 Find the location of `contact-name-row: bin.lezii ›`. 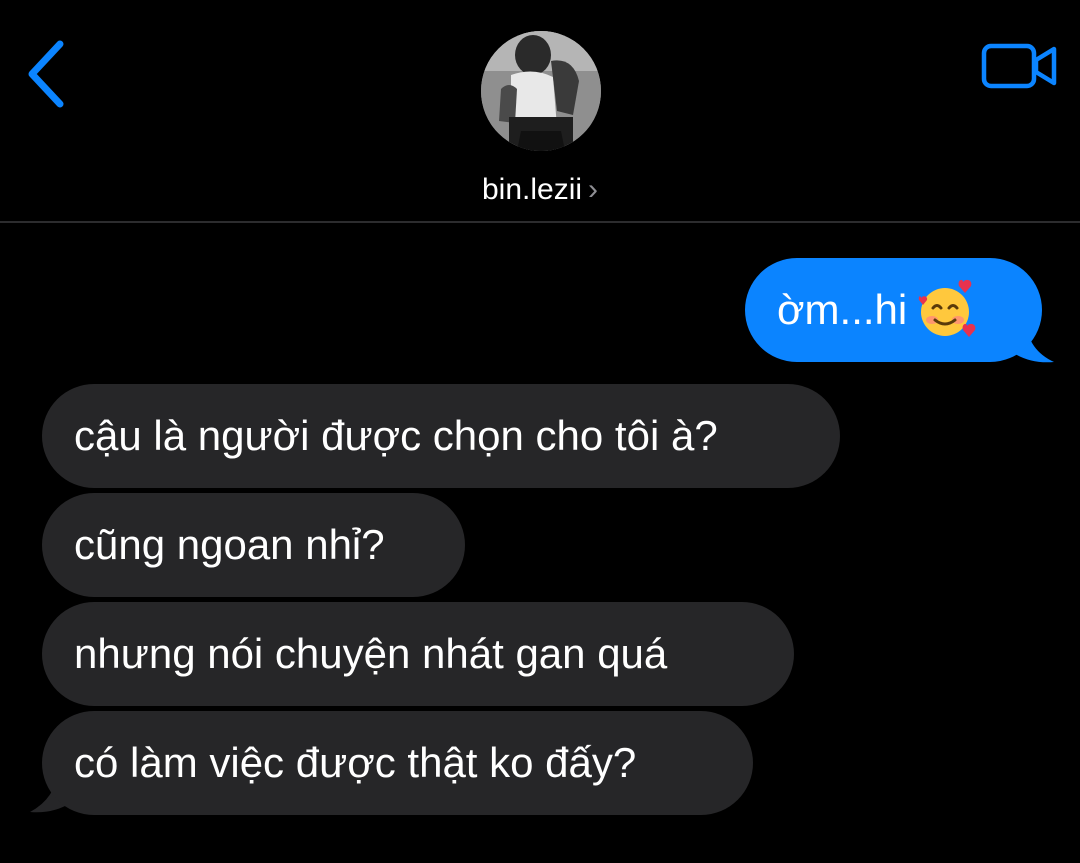

contact-name-row: bin.lezii › is located at coordinates (540, 190).